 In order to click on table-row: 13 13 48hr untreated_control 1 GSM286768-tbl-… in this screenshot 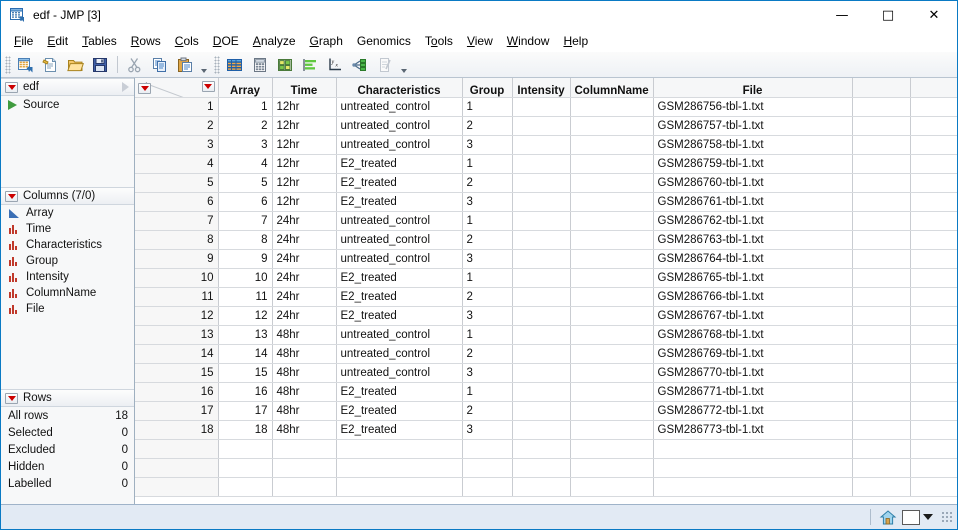, I will do `click(546, 335)`.